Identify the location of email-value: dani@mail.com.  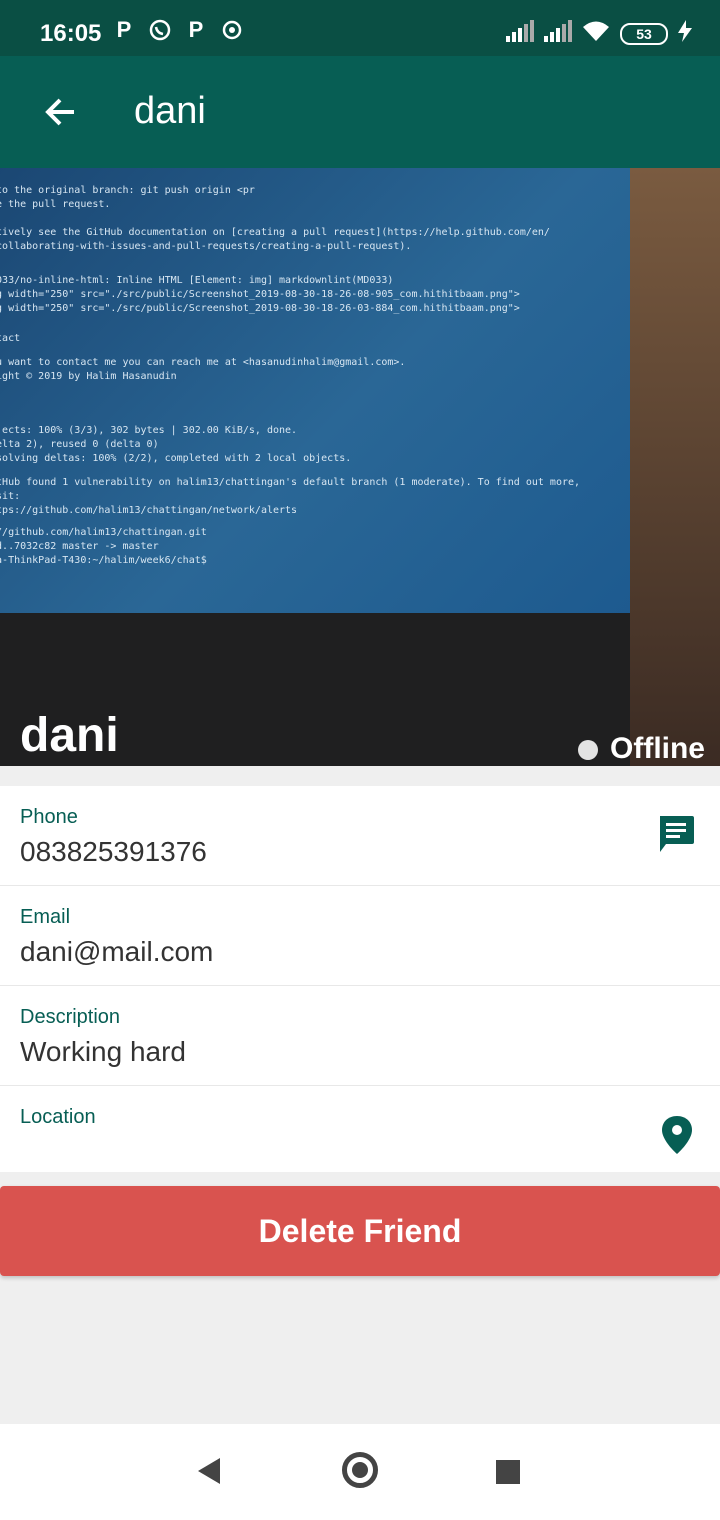
(117, 951).